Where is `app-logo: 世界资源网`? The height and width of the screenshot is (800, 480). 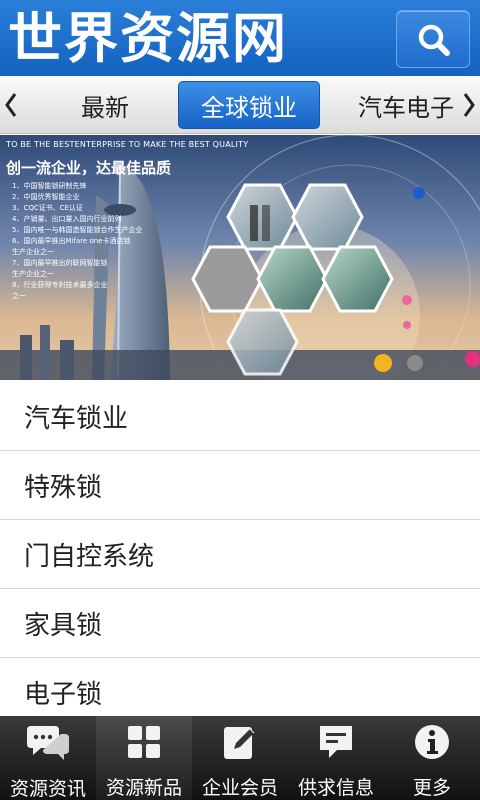
app-logo: 世界资源网 is located at coordinates (148, 38).